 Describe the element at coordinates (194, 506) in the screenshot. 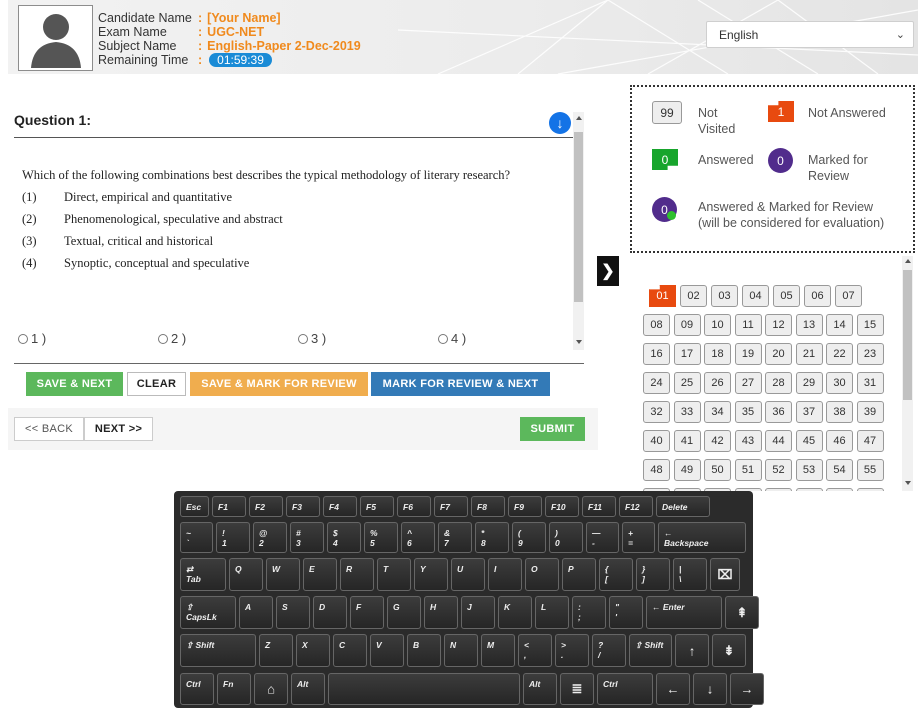

I see `key-esc: Esc` at that location.